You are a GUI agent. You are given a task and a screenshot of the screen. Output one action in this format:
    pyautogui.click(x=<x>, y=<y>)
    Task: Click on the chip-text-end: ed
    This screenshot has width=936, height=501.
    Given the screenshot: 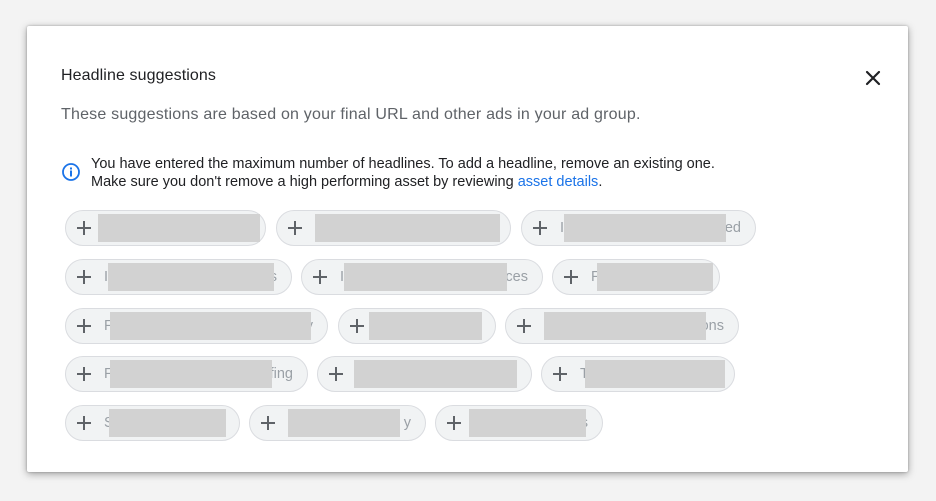 What is the action you would take?
    pyautogui.click(x=732, y=228)
    